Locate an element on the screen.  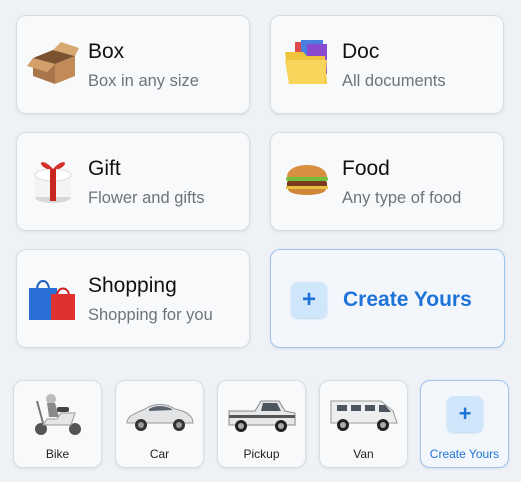
category-title: Doc is located at coordinates (361, 51).